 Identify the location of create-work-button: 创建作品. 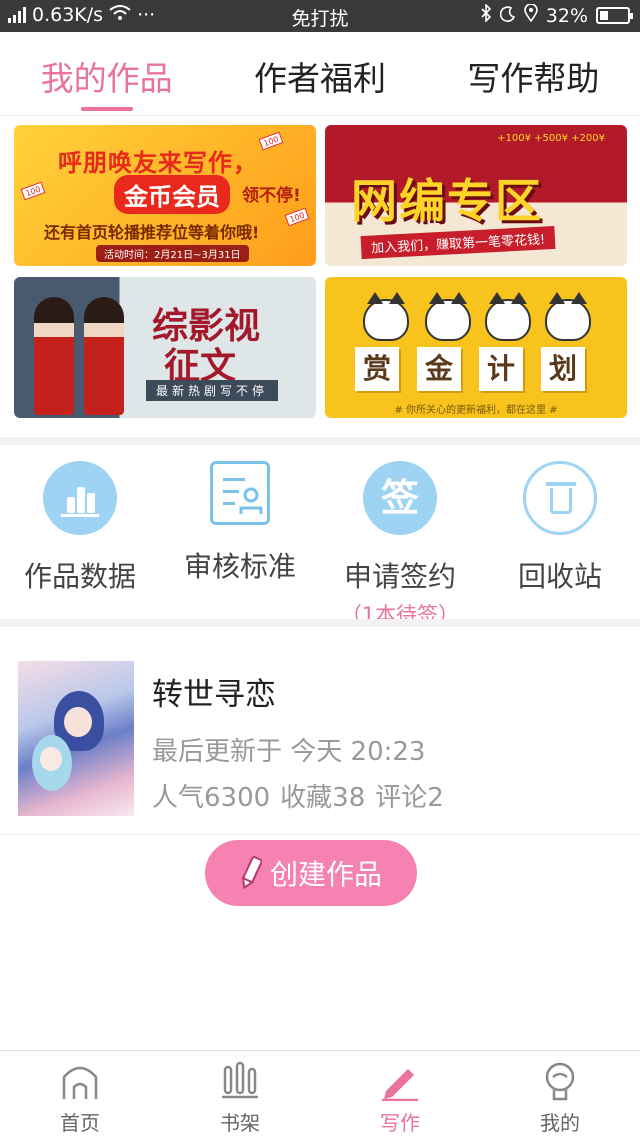
(311, 873).